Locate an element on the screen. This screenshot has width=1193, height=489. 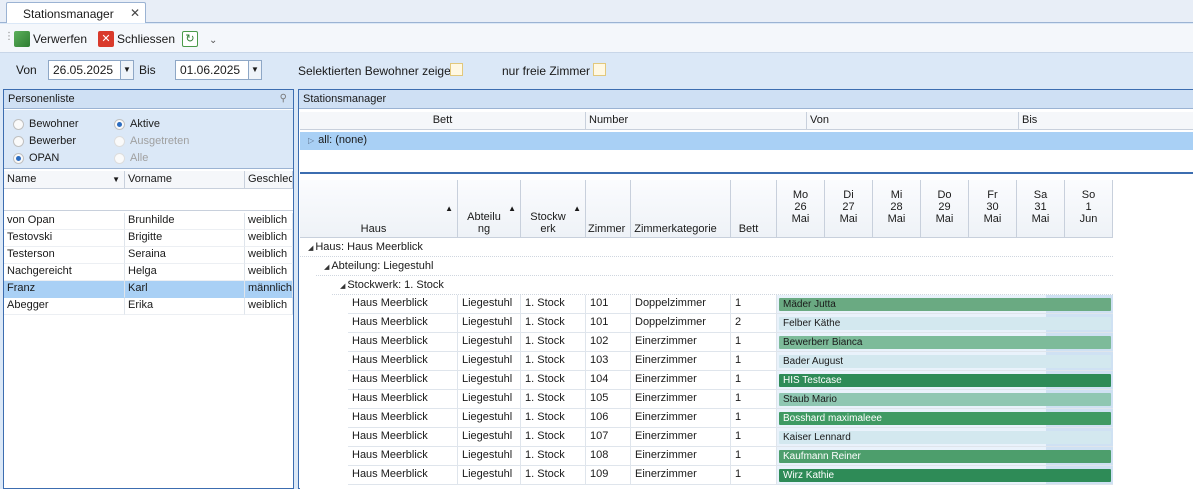
day-column-header: So 1 Jun is located at coordinates (1089, 208).